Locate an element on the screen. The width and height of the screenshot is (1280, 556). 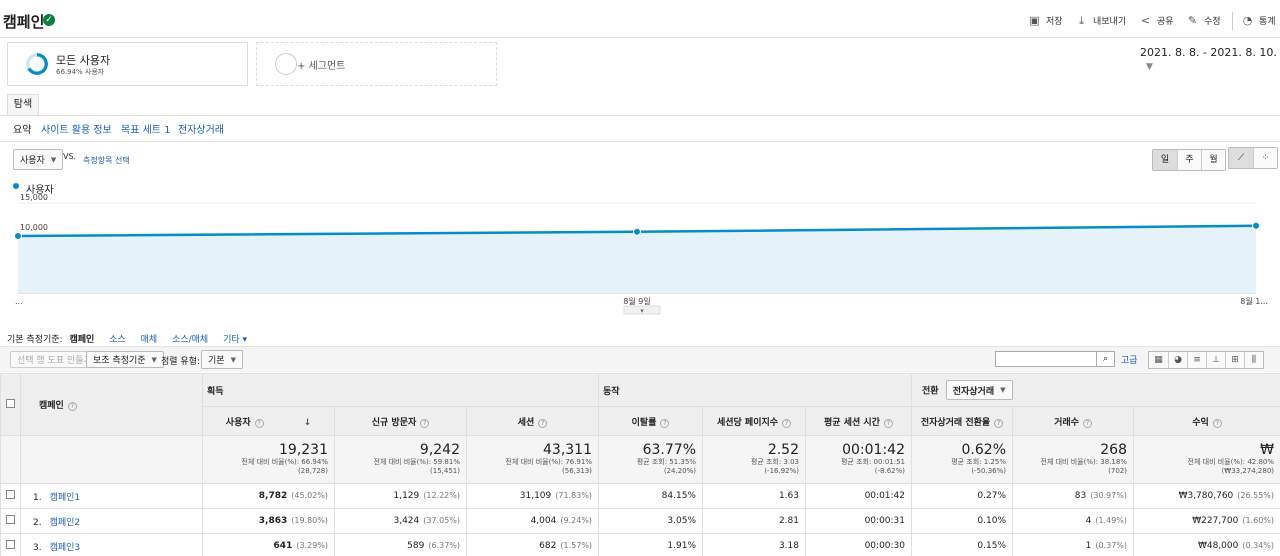
period-week-button: 주 is located at coordinates (1189, 160).